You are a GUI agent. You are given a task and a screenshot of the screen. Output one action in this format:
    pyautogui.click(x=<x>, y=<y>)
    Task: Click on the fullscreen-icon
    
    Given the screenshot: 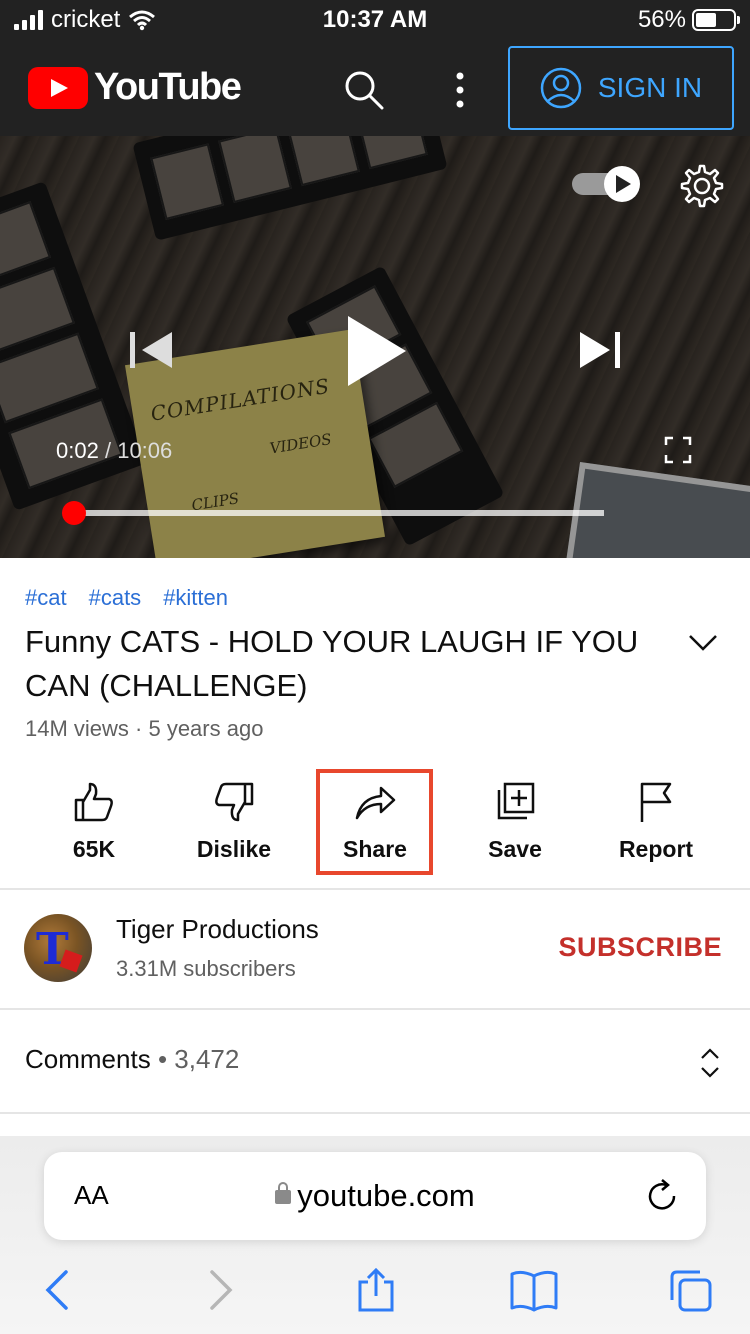 What is the action you would take?
    pyautogui.click(x=678, y=450)
    